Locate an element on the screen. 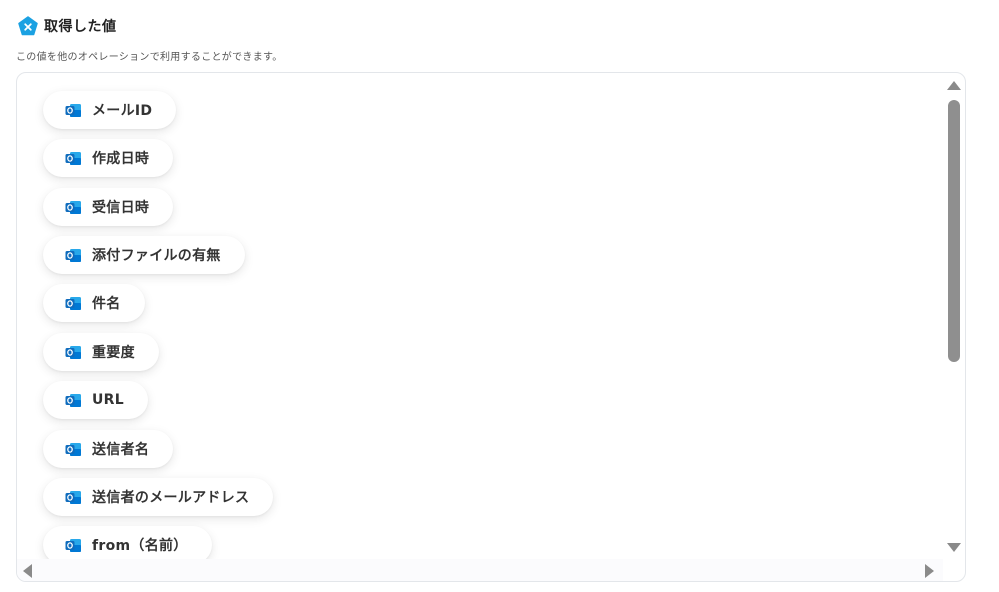 The image size is (999, 592). section-title: 取得した値 is located at coordinates (80, 27).